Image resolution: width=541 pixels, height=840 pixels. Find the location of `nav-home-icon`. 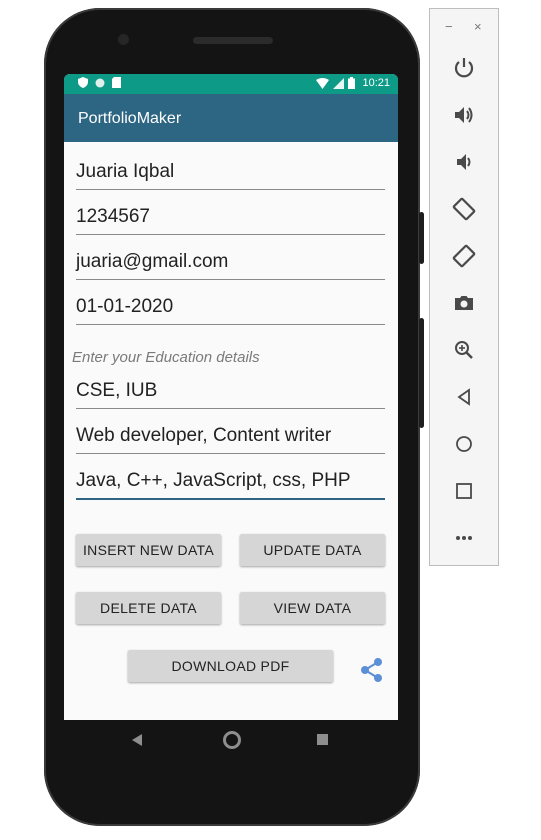

nav-home-icon is located at coordinates (232, 740).